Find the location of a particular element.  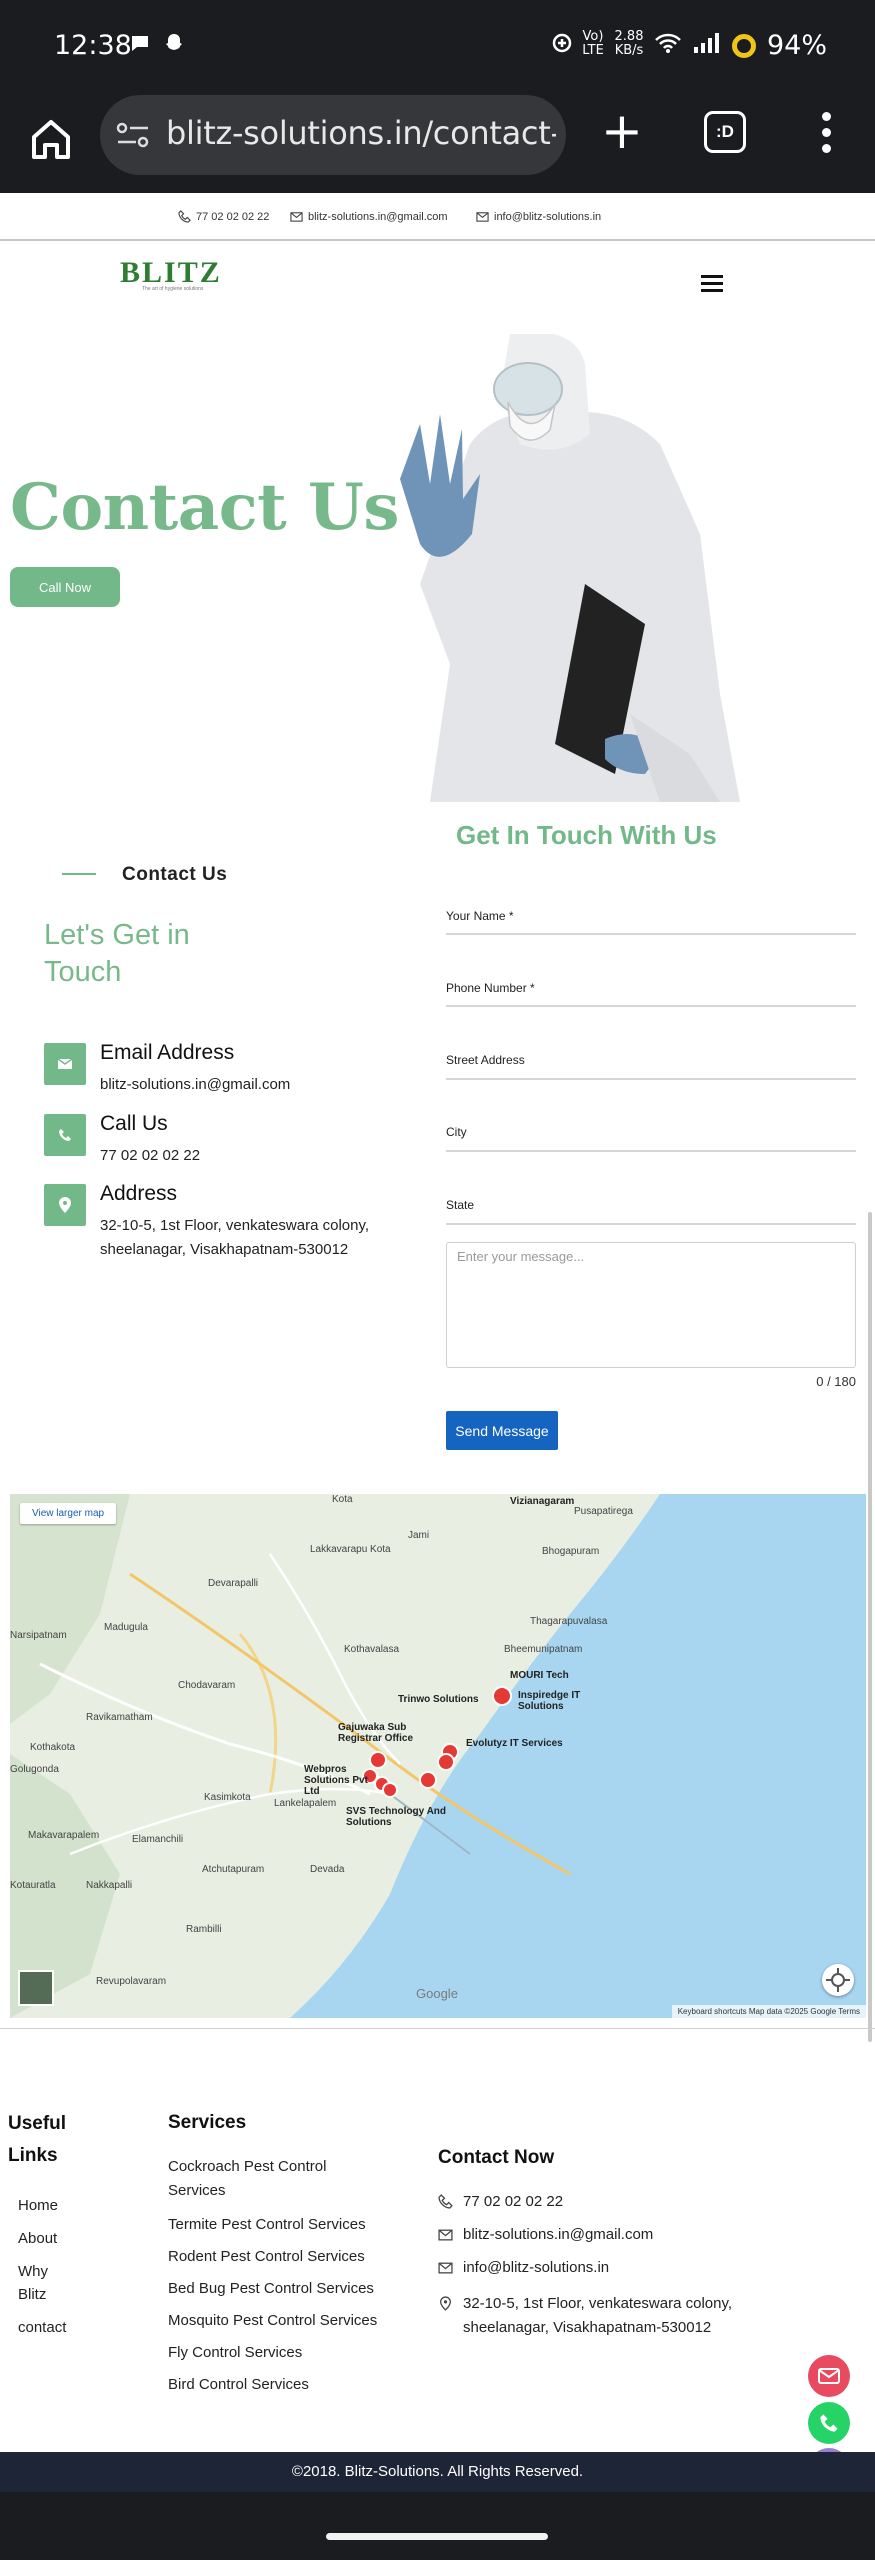

map-label: Kota is located at coordinates (342, 1499).